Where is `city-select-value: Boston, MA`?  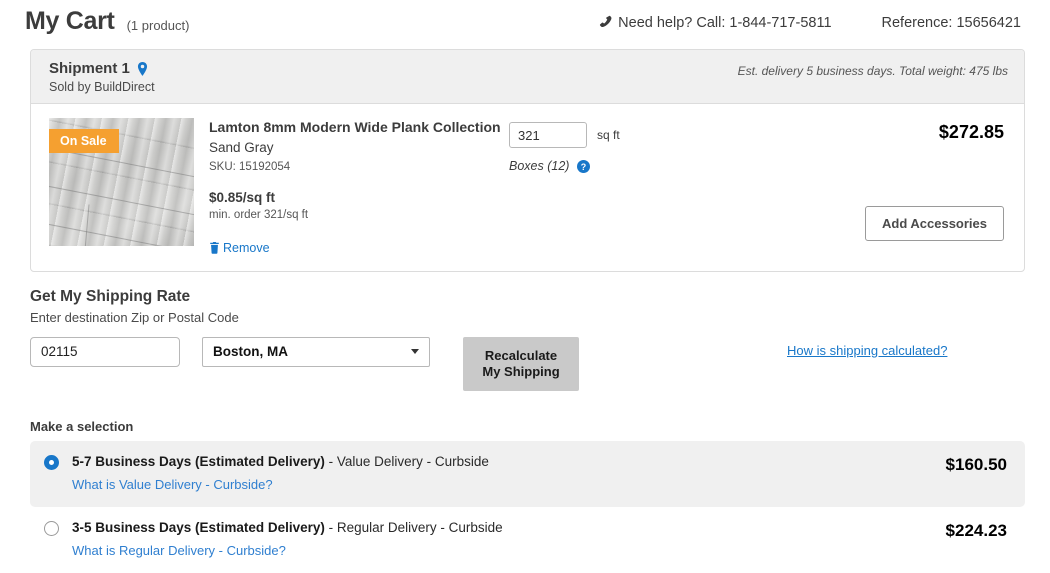 city-select-value: Boston, MA is located at coordinates (250, 351).